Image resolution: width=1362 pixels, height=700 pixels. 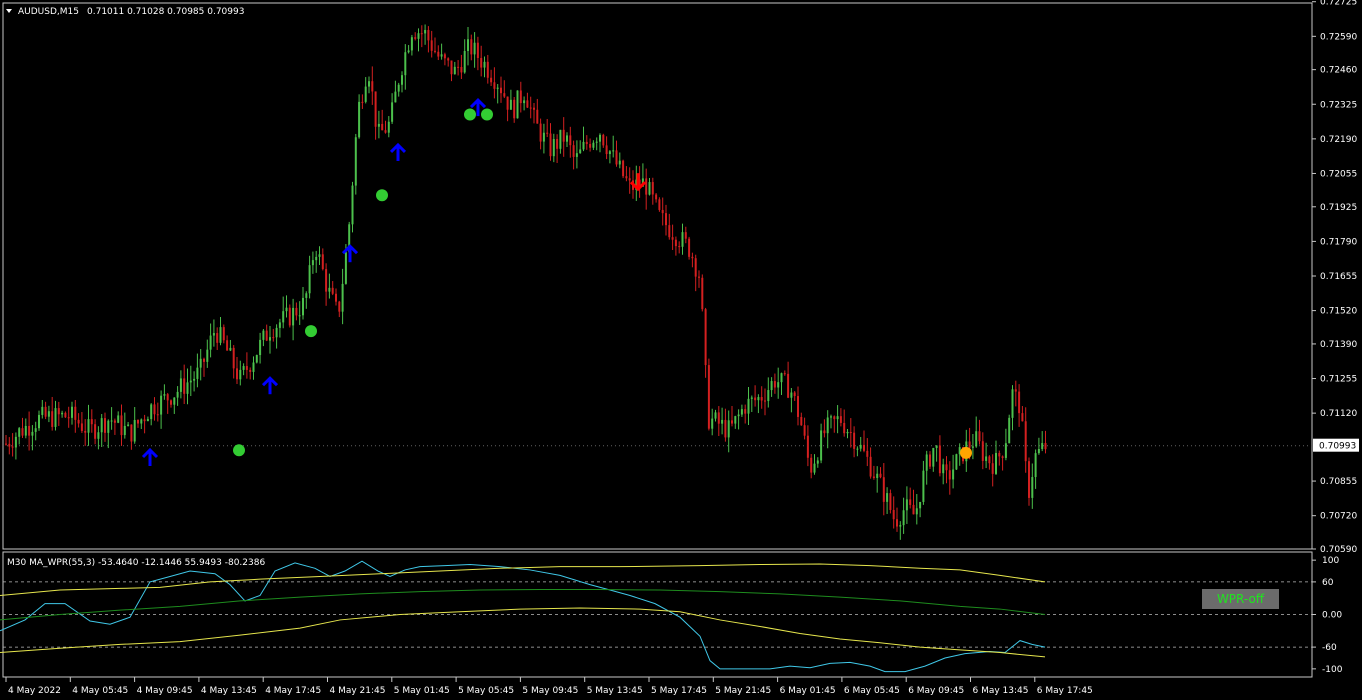 What do you see at coordinates (1240, 599) in the screenshot?
I see `wpr-off-button: WPR-off` at bounding box center [1240, 599].